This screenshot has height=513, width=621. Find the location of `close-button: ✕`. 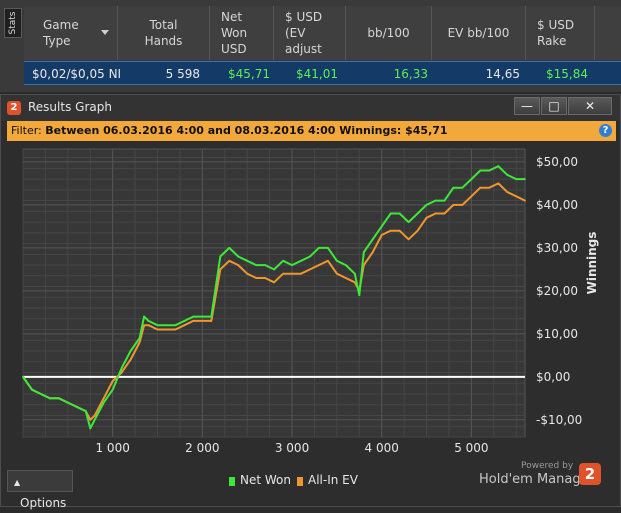

close-button: ✕ is located at coordinates (590, 106).